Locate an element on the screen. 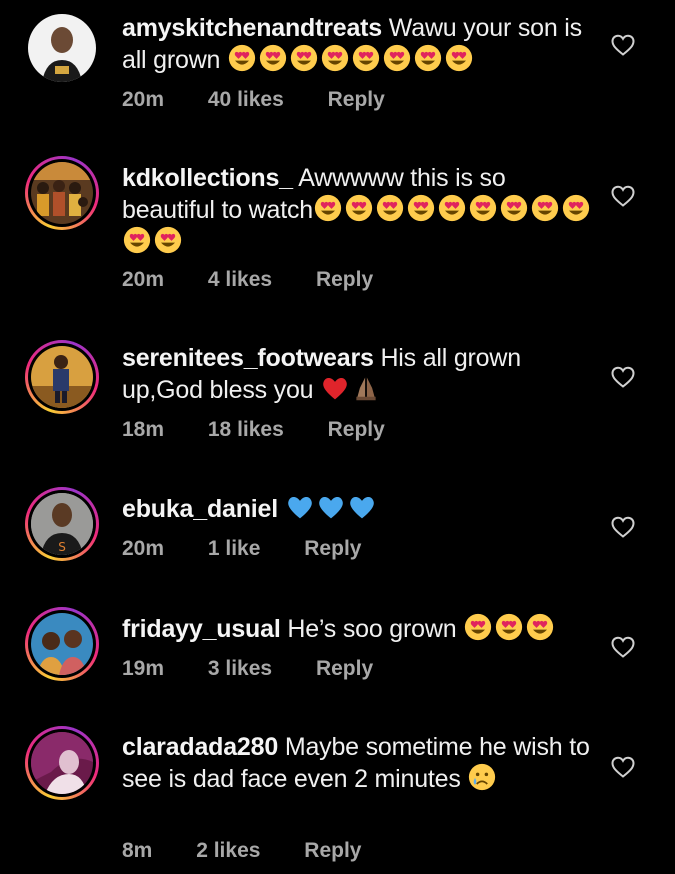 The height and width of the screenshot is (874, 675). comment-username: amyskitchenandtreats is located at coordinates (252, 28).